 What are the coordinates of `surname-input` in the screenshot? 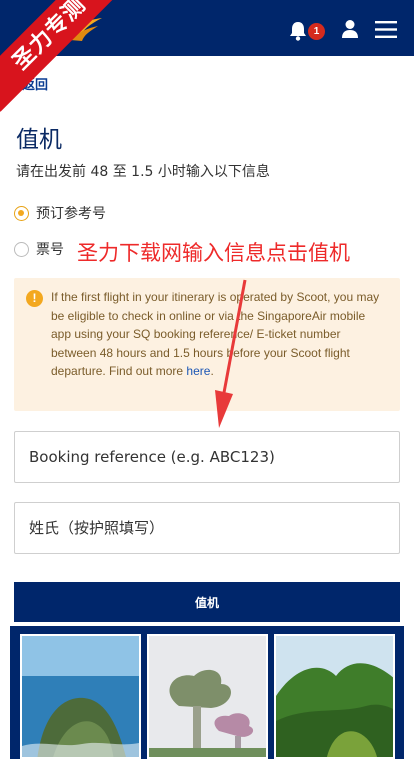 It's located at (207, 528).